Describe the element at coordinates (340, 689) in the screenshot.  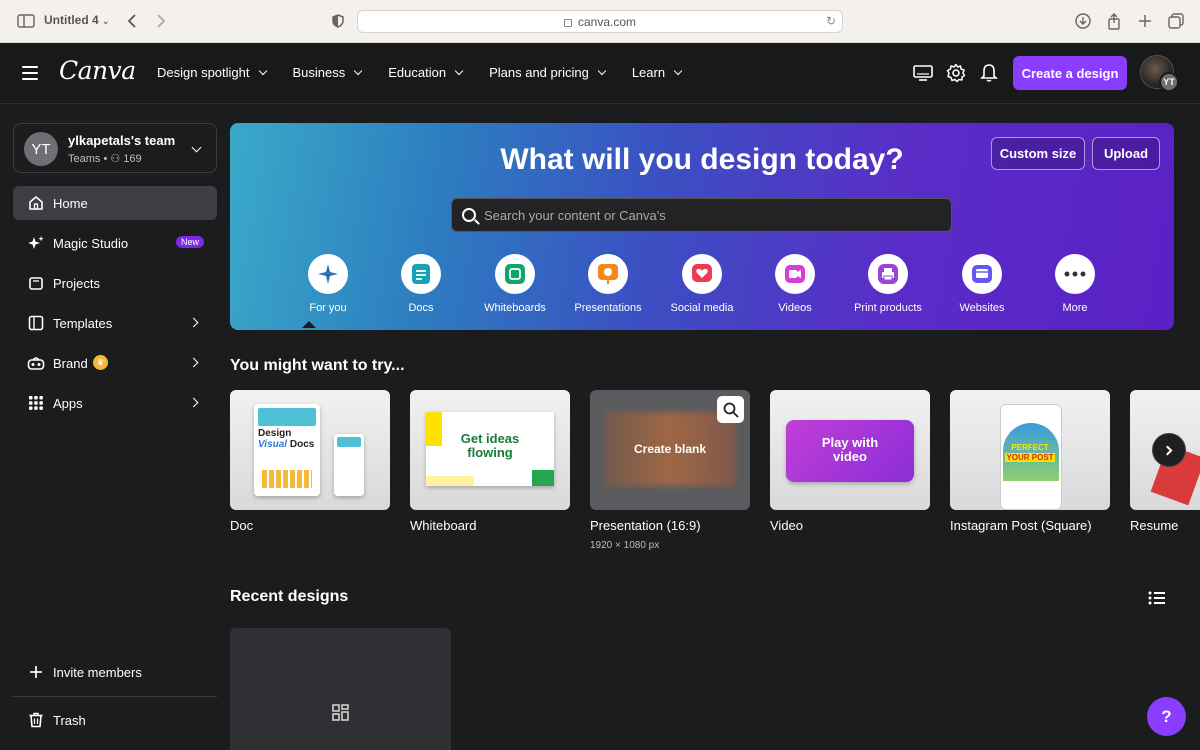
I see `recent-design-card` at that location.